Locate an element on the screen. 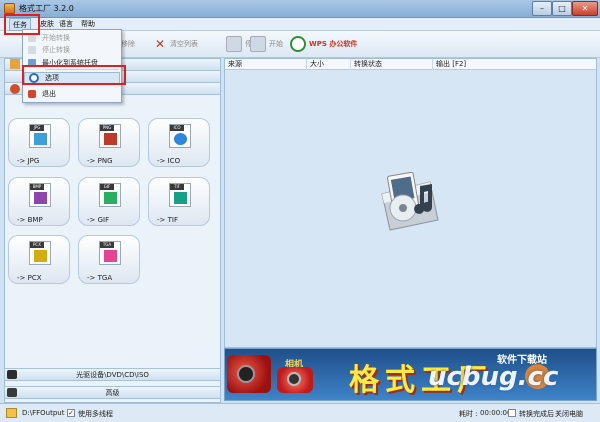 The height and width of the screenshot is (422, 600). format-tile-jpg: JPG -> JPG is located at coordinates (39, 142).